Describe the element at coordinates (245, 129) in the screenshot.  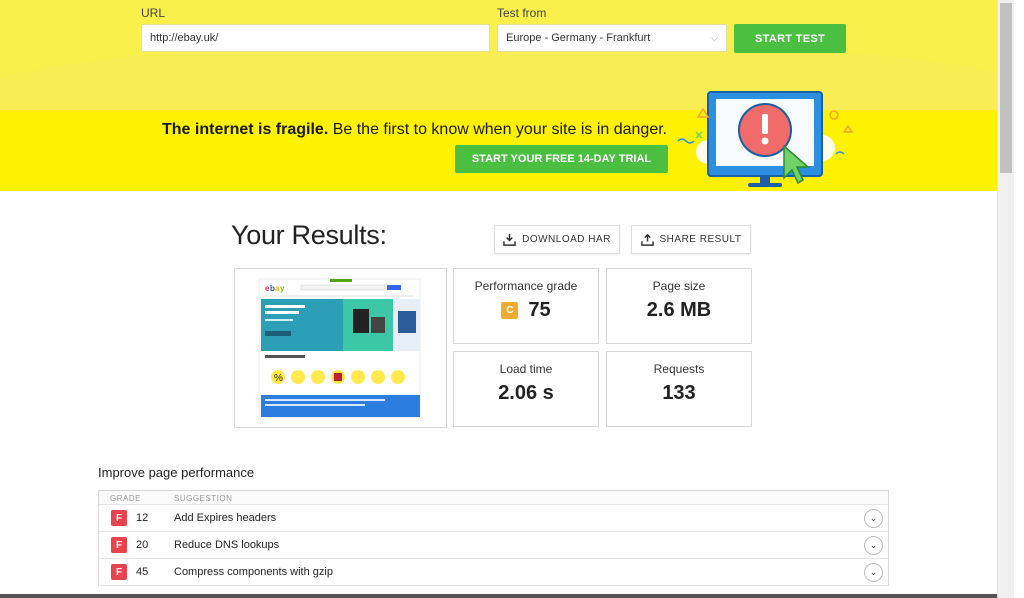
I see `promo-bold-text: The internet is fragile.` at that location.